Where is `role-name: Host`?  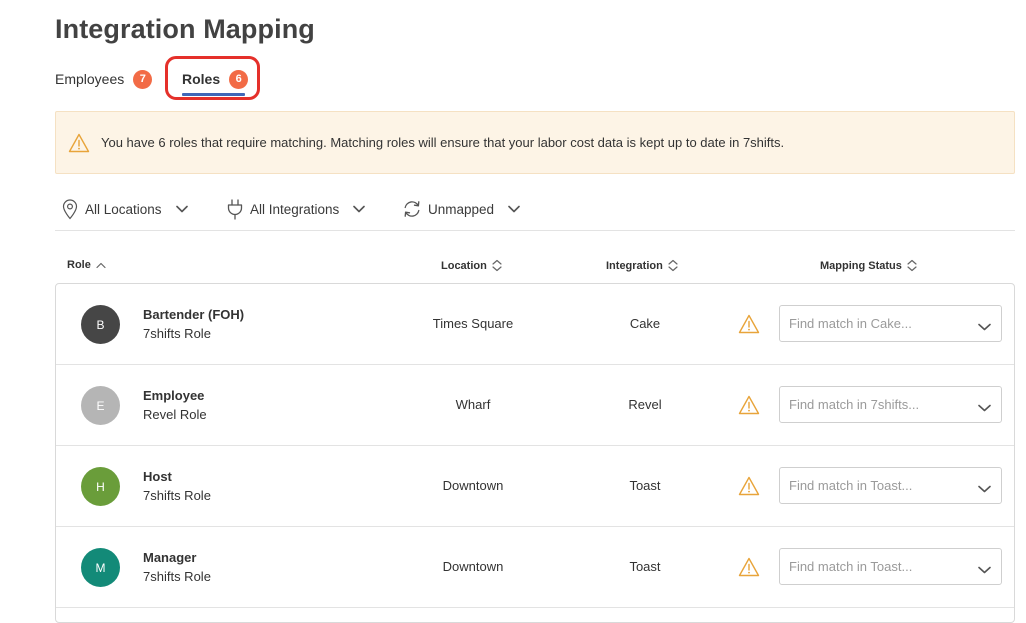 role-name: Host is located at coordinates (157, 476).